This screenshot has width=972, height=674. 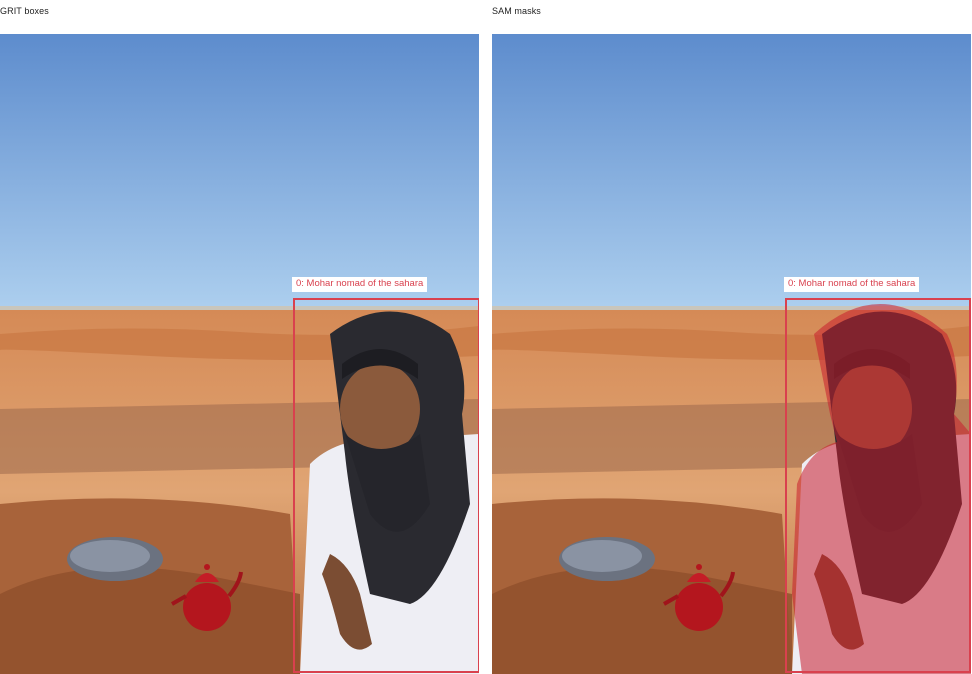 What do you see at coordinates (24, 11) in the screenshot?
I see `left-panel-title: GRIT boxes` at bounding box center [24, 11].